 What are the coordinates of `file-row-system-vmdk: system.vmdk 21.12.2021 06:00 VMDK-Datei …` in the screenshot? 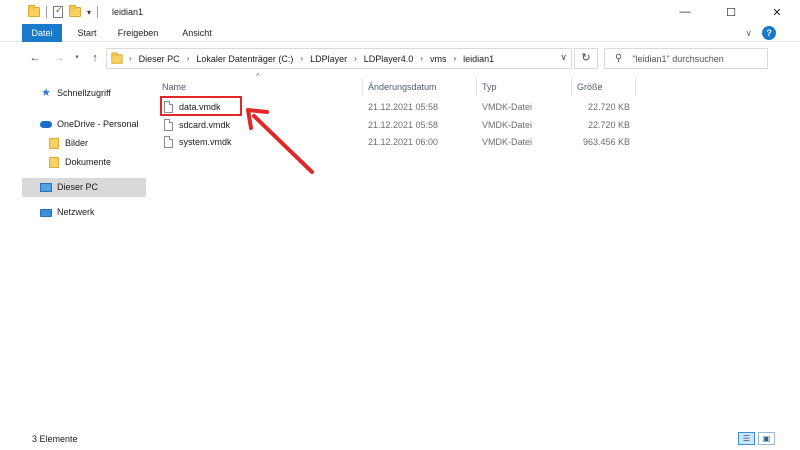 It's located at (401, 142).